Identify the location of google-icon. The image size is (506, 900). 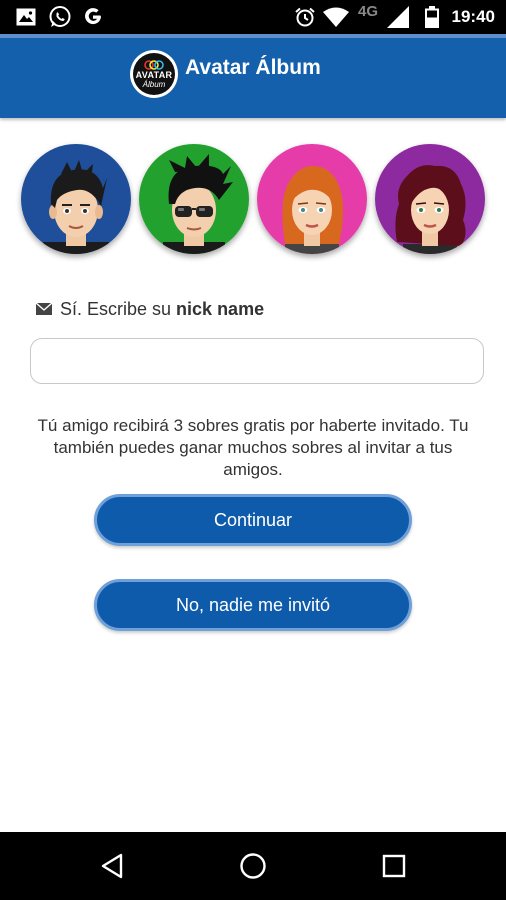
(93, 17).